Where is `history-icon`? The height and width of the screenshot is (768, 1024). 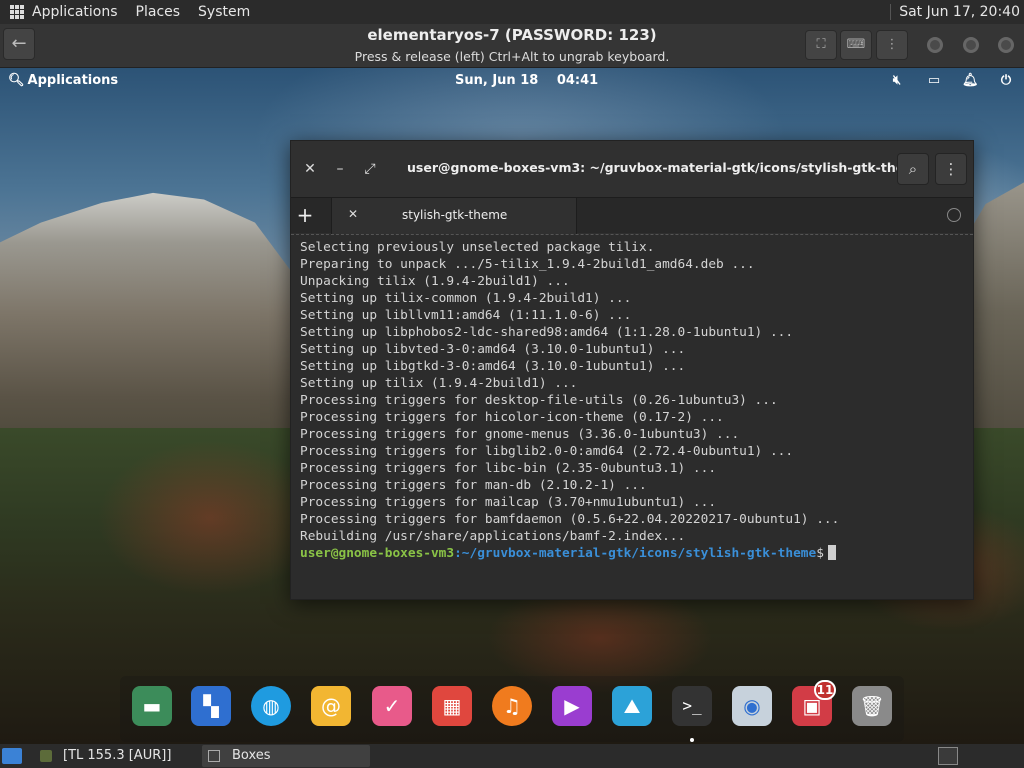 history-icon is located at coordinates (954, 215).